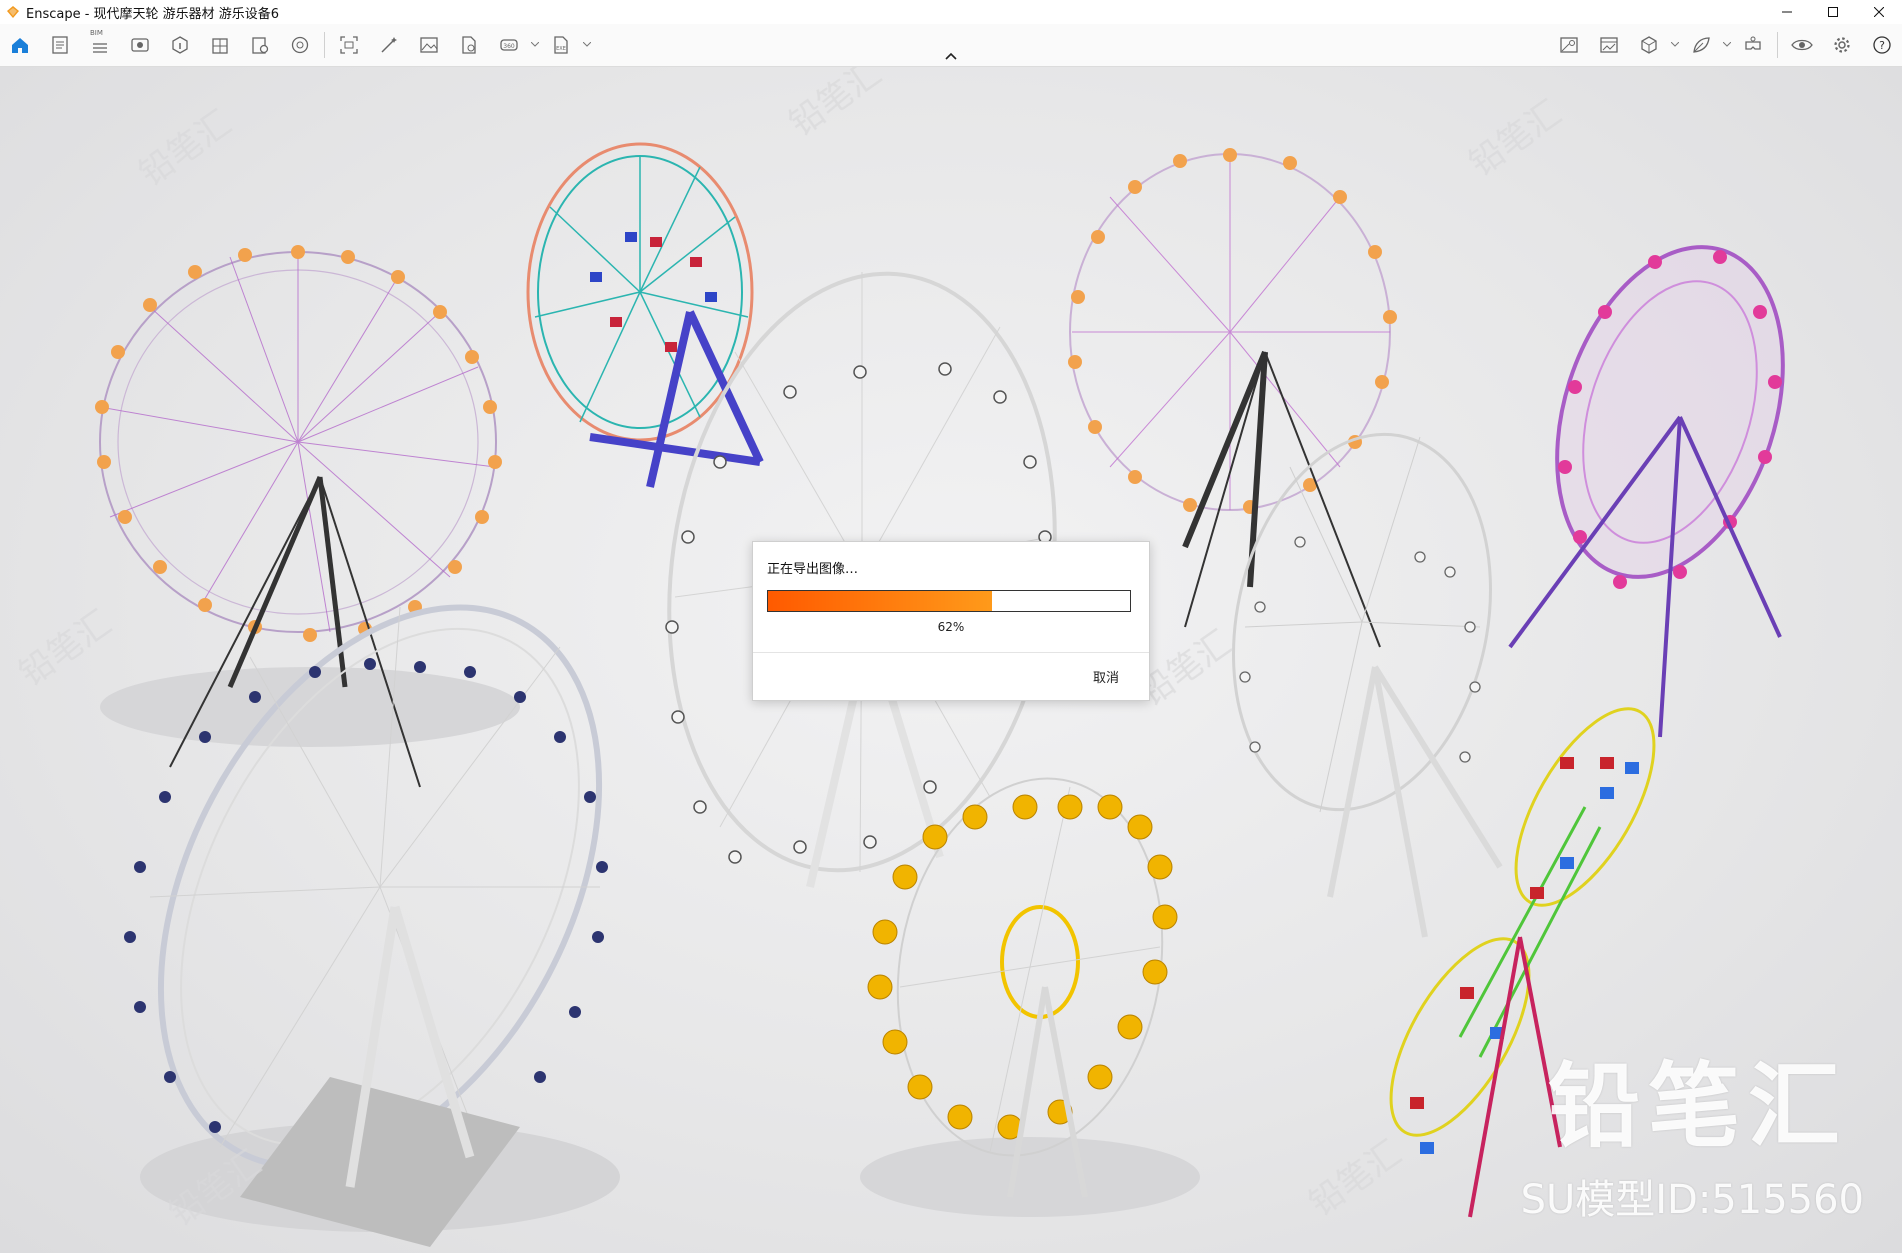  I want to click on document-icon, so click(60, 45).